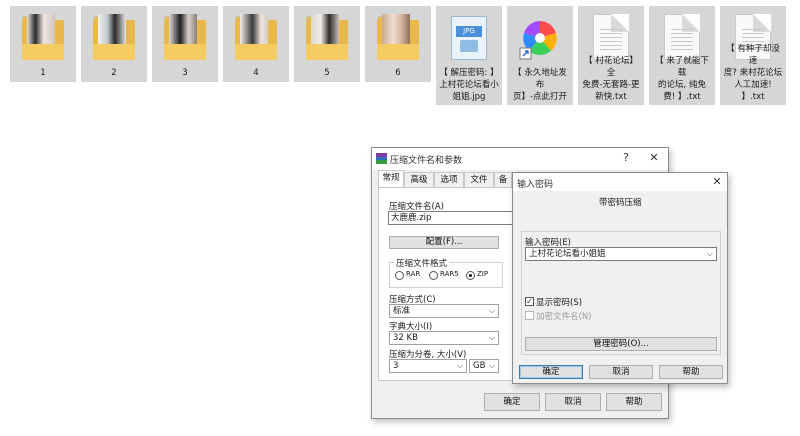 This screenshot has height=436, width=800. Describe the element at coordinates (483, 274) in the screenshot. I see `format-zip-label: ZIP` at that location.